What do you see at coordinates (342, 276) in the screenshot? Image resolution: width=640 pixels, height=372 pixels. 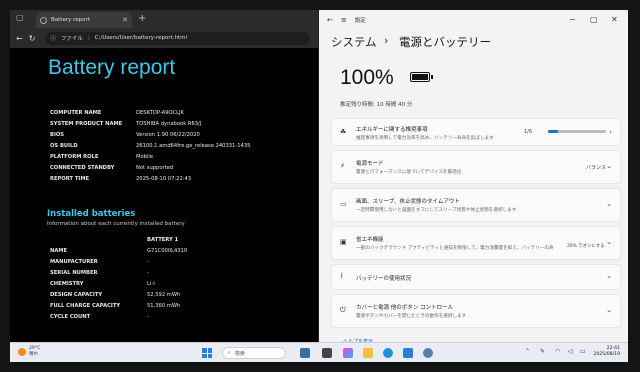 I see `chart-icon: ⌇` at bounding box center [342, 276].